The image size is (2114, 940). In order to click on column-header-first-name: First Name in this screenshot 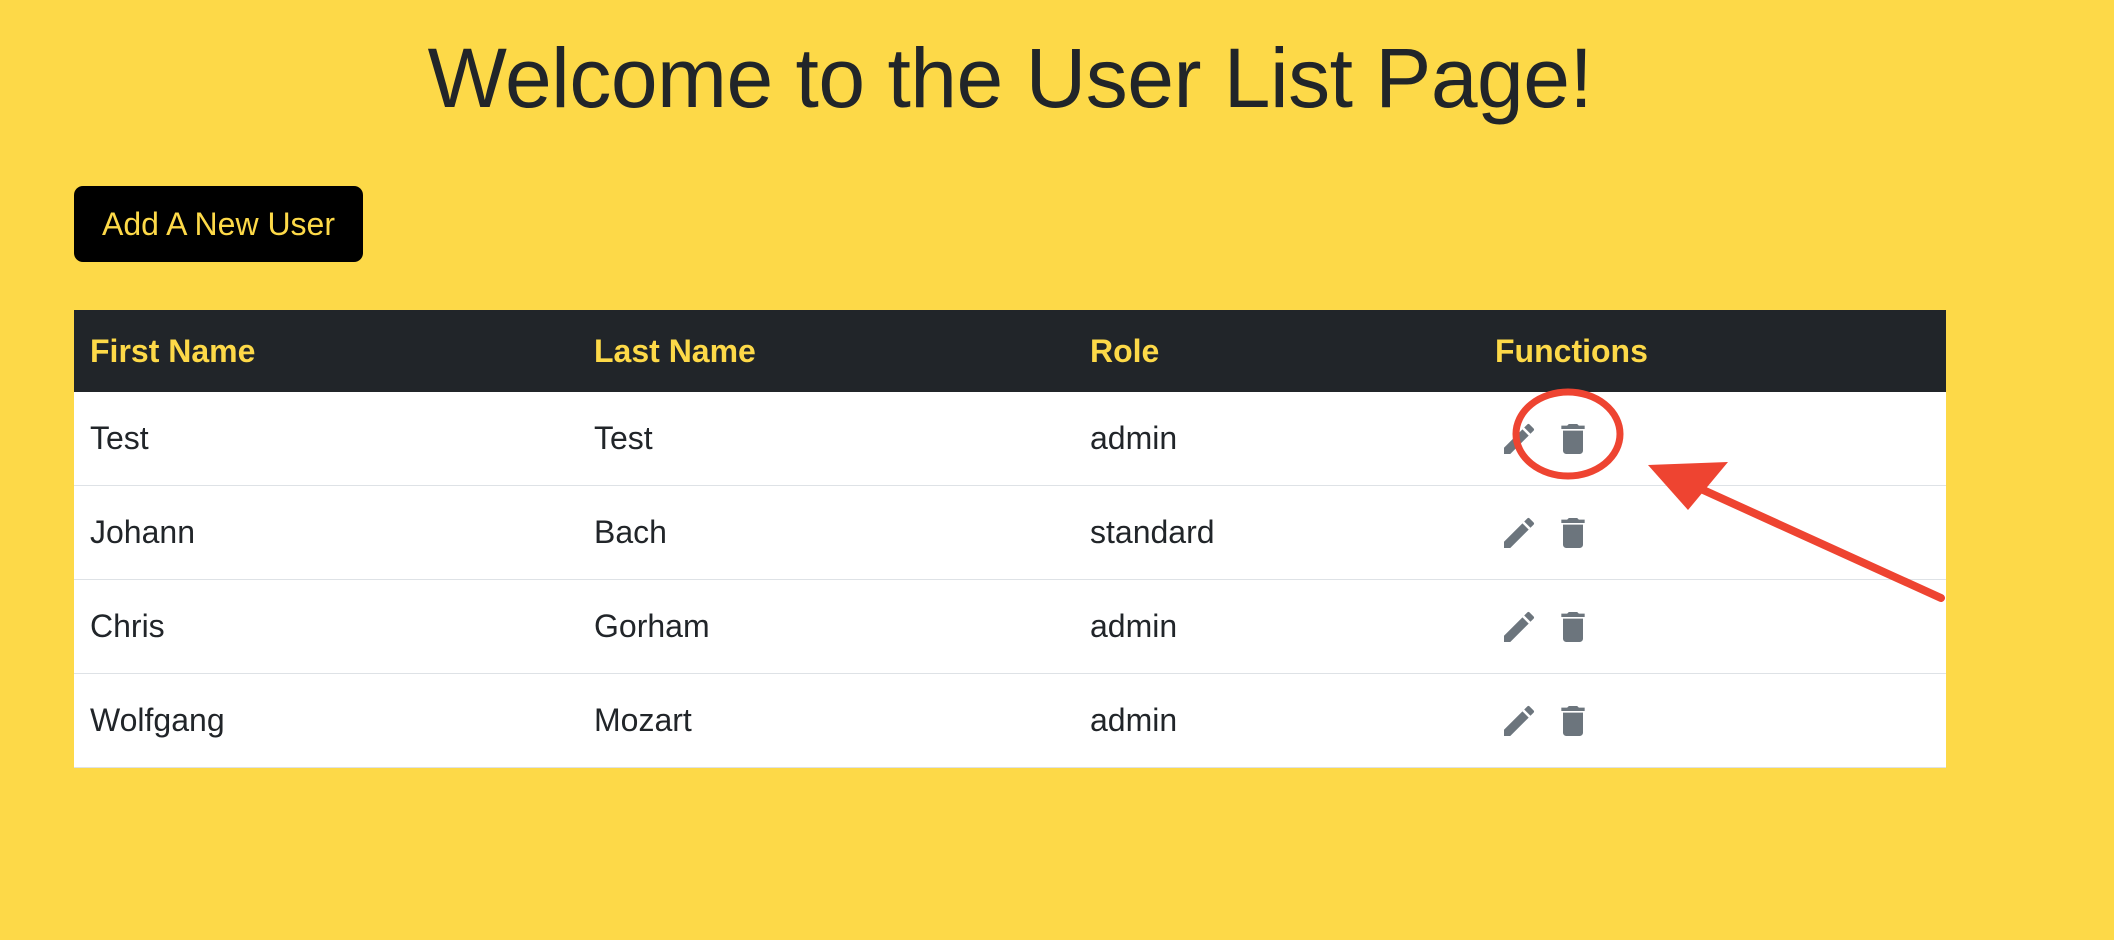, I will do `click(326, 351)`.